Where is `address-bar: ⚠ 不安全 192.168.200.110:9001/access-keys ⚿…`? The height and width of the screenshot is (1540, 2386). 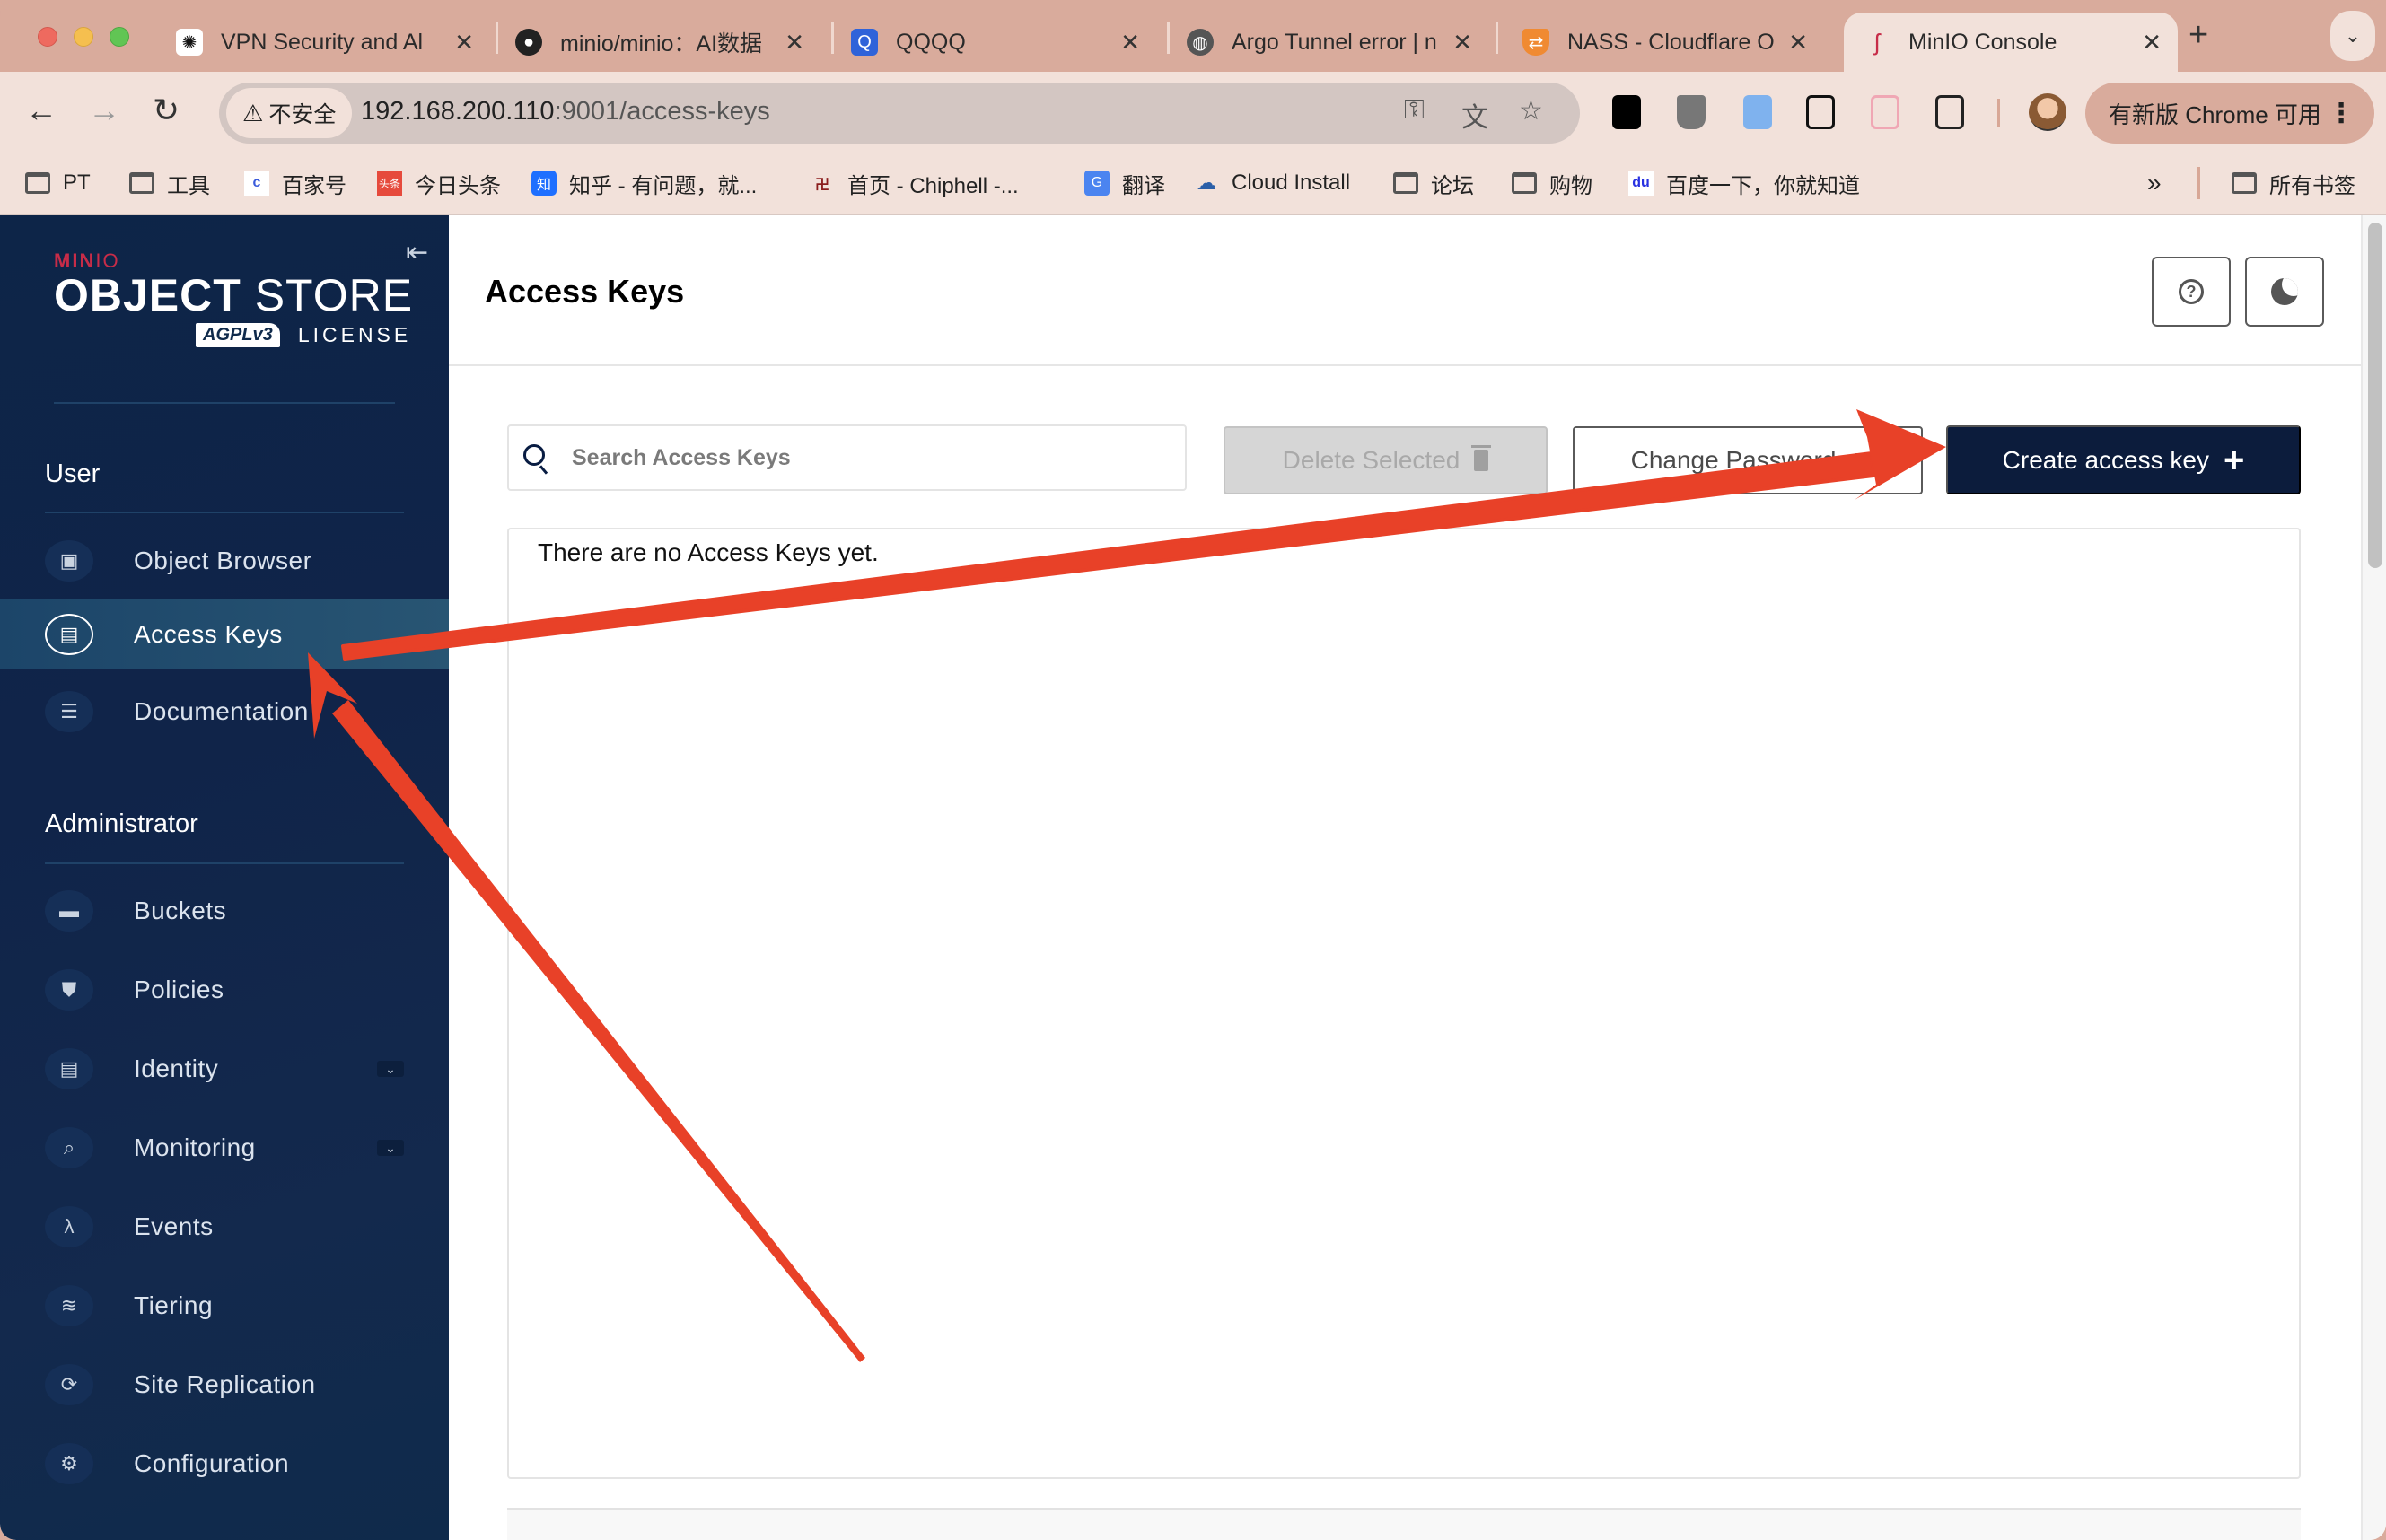
address-bar: ⚠ 不安全 192.168.200.110:9001/access-keys ⚿… is located at coordinates (899, 114).